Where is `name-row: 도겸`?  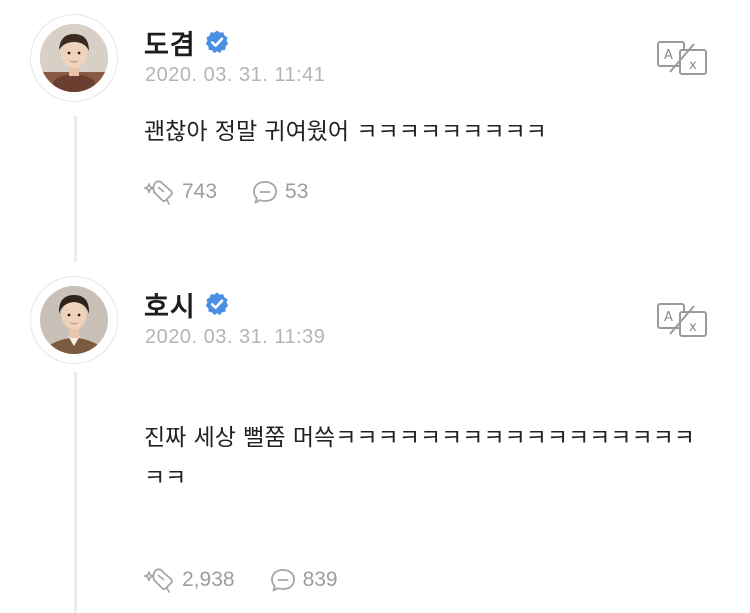 name-row: 도겸 is located at coordinates (187, 42).